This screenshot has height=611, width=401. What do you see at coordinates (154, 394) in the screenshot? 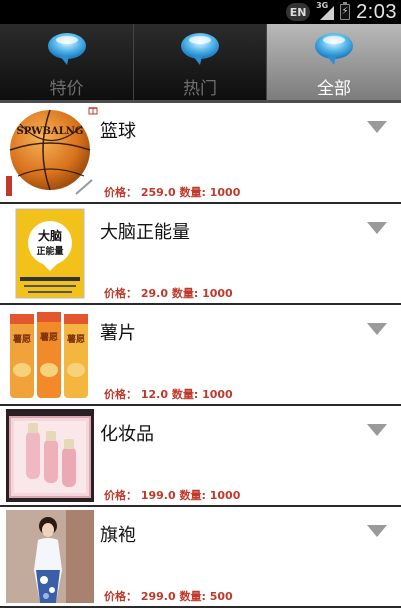
I see `price-value: 12.0` at bounding box center [154, 394].